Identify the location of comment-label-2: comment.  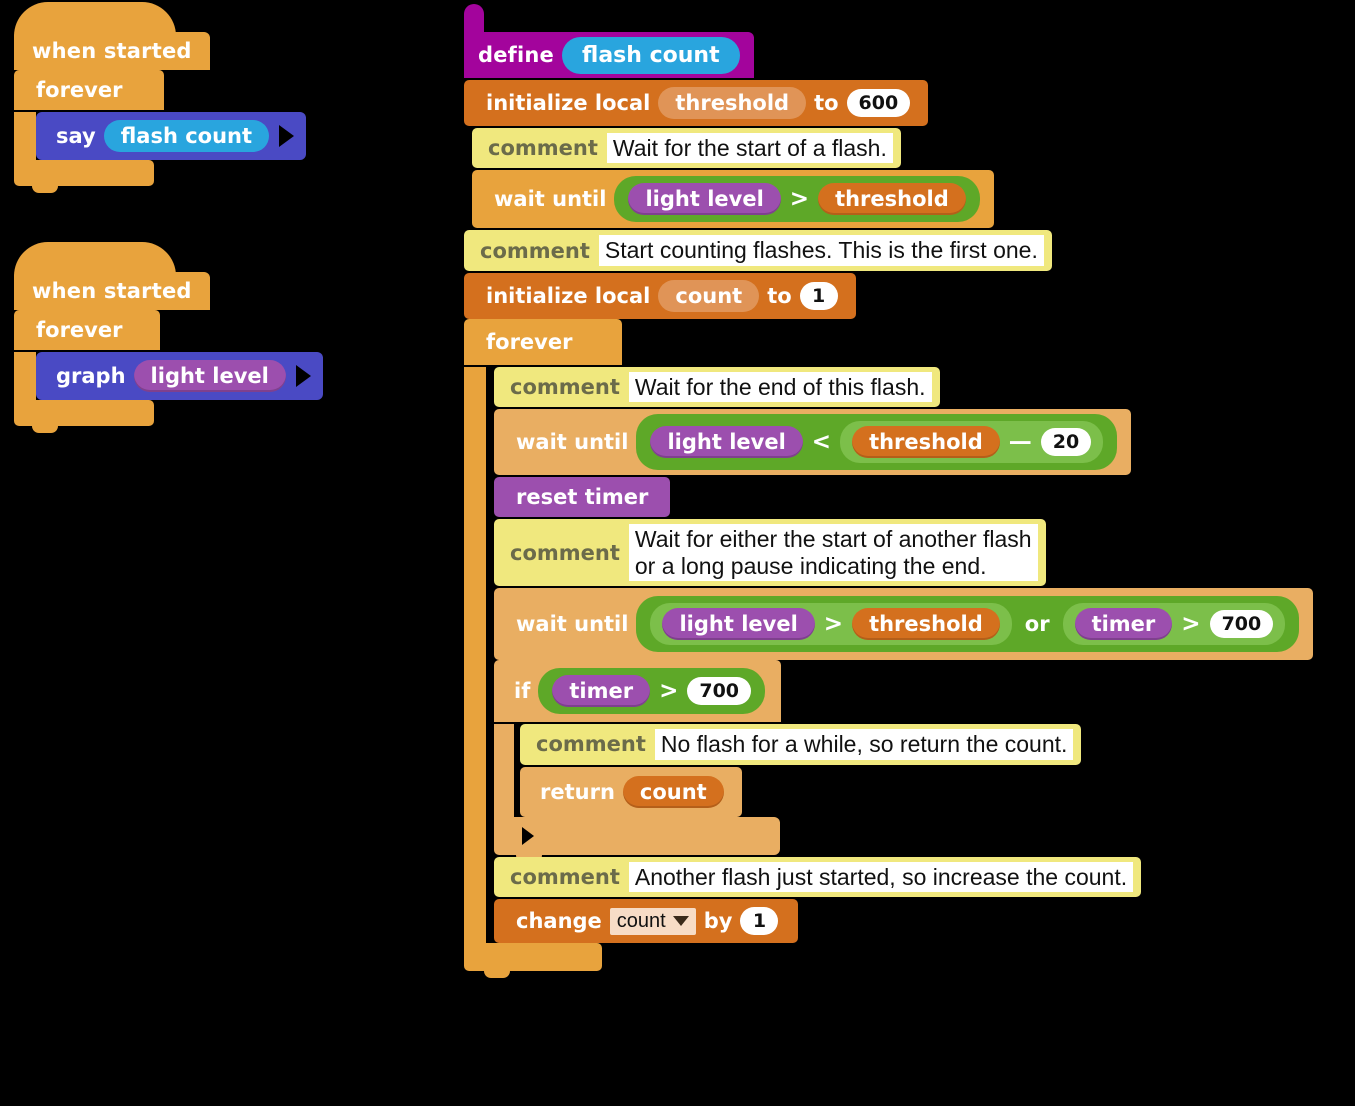
(535, 250).